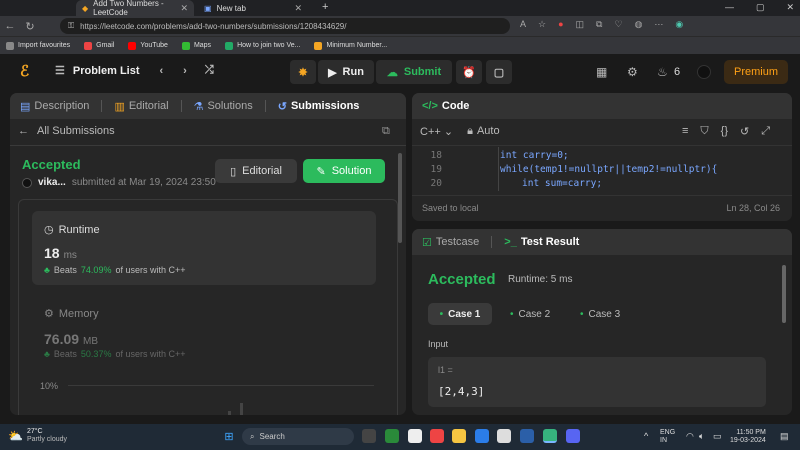  I want to click on language-select: C++ ⌄, so click(436, 131).